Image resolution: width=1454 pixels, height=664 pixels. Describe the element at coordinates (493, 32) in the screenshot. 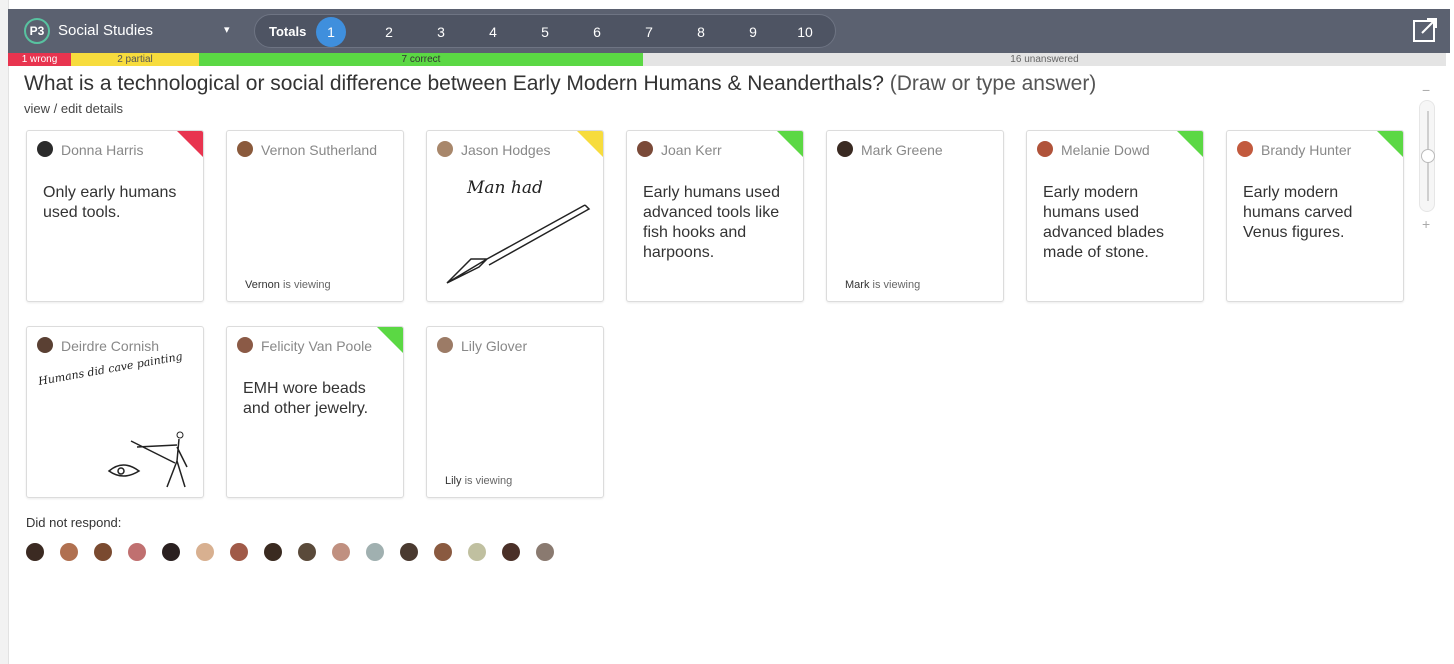

I see `question-number-4: 4` at that location.